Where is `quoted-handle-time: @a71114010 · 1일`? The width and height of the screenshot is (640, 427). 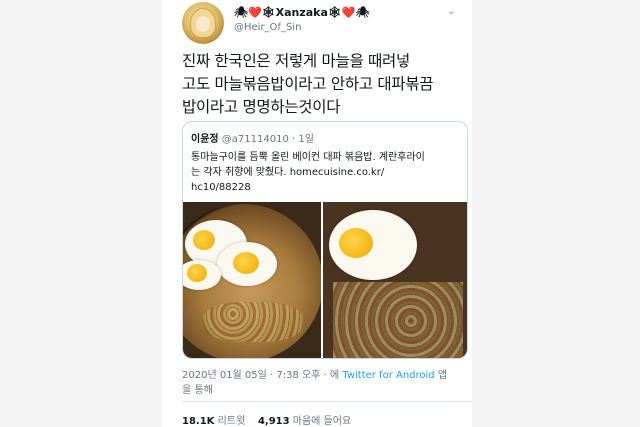 quoted-handle-time: @a71114010 · 1일 is located at coordinates (267, 139).